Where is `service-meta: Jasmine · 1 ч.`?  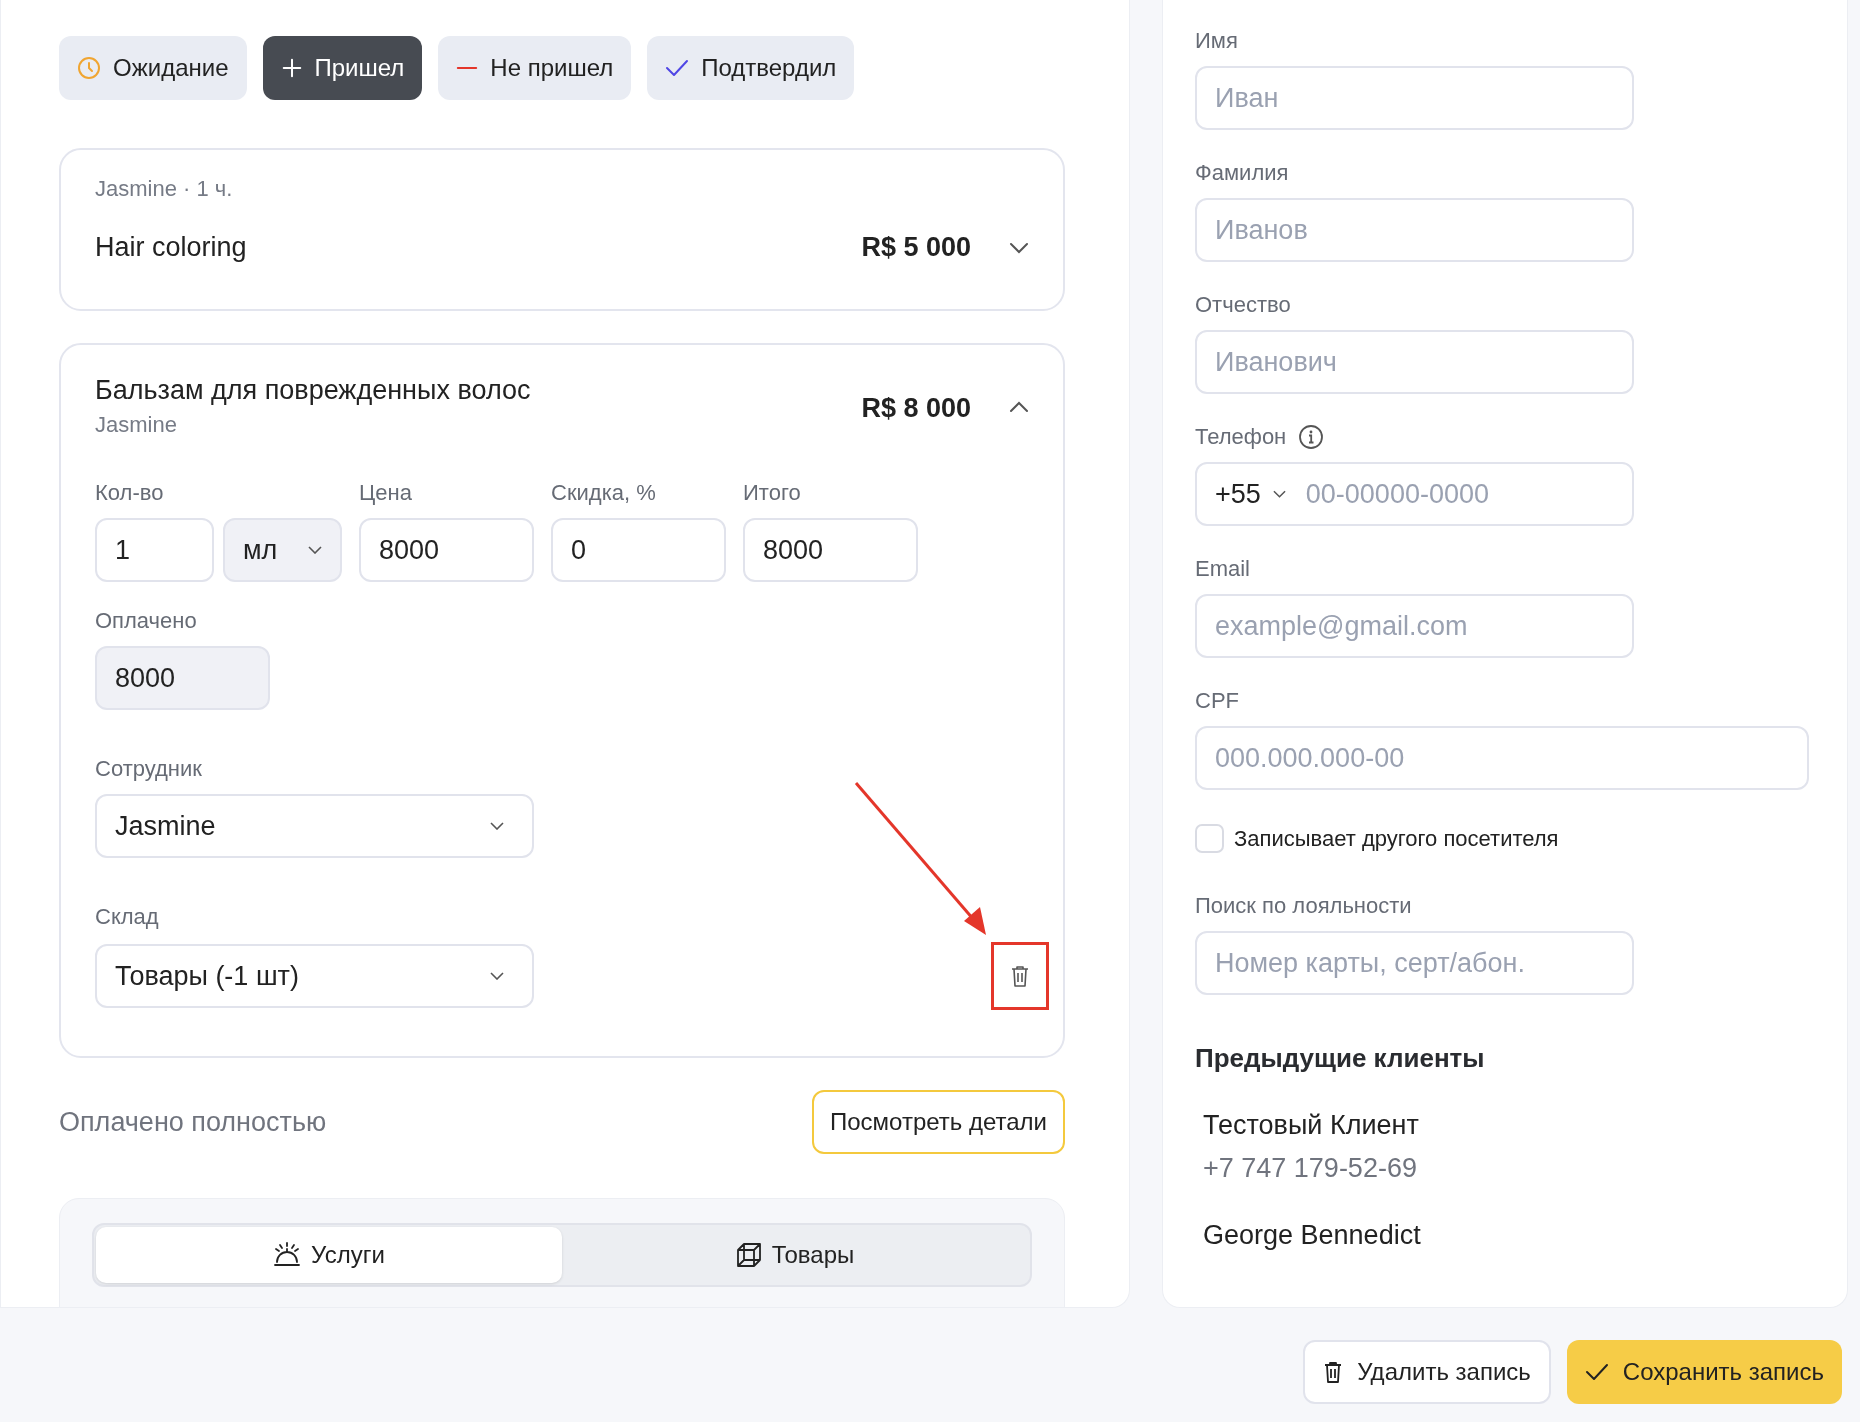 service-meta: Jasmine · 1 ч. is located at coordinates (164, 189).